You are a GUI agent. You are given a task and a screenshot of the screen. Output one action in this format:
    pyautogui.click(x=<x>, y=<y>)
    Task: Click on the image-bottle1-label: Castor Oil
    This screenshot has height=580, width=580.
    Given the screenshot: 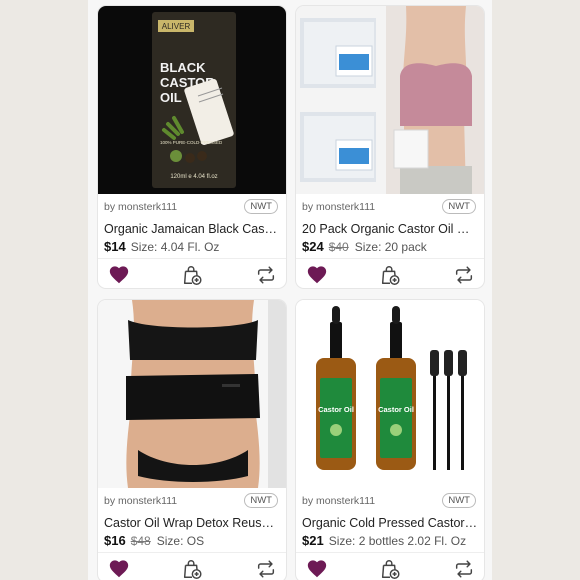 What is the action you would take?
    pyautogui.click(x=336, y=409)
    